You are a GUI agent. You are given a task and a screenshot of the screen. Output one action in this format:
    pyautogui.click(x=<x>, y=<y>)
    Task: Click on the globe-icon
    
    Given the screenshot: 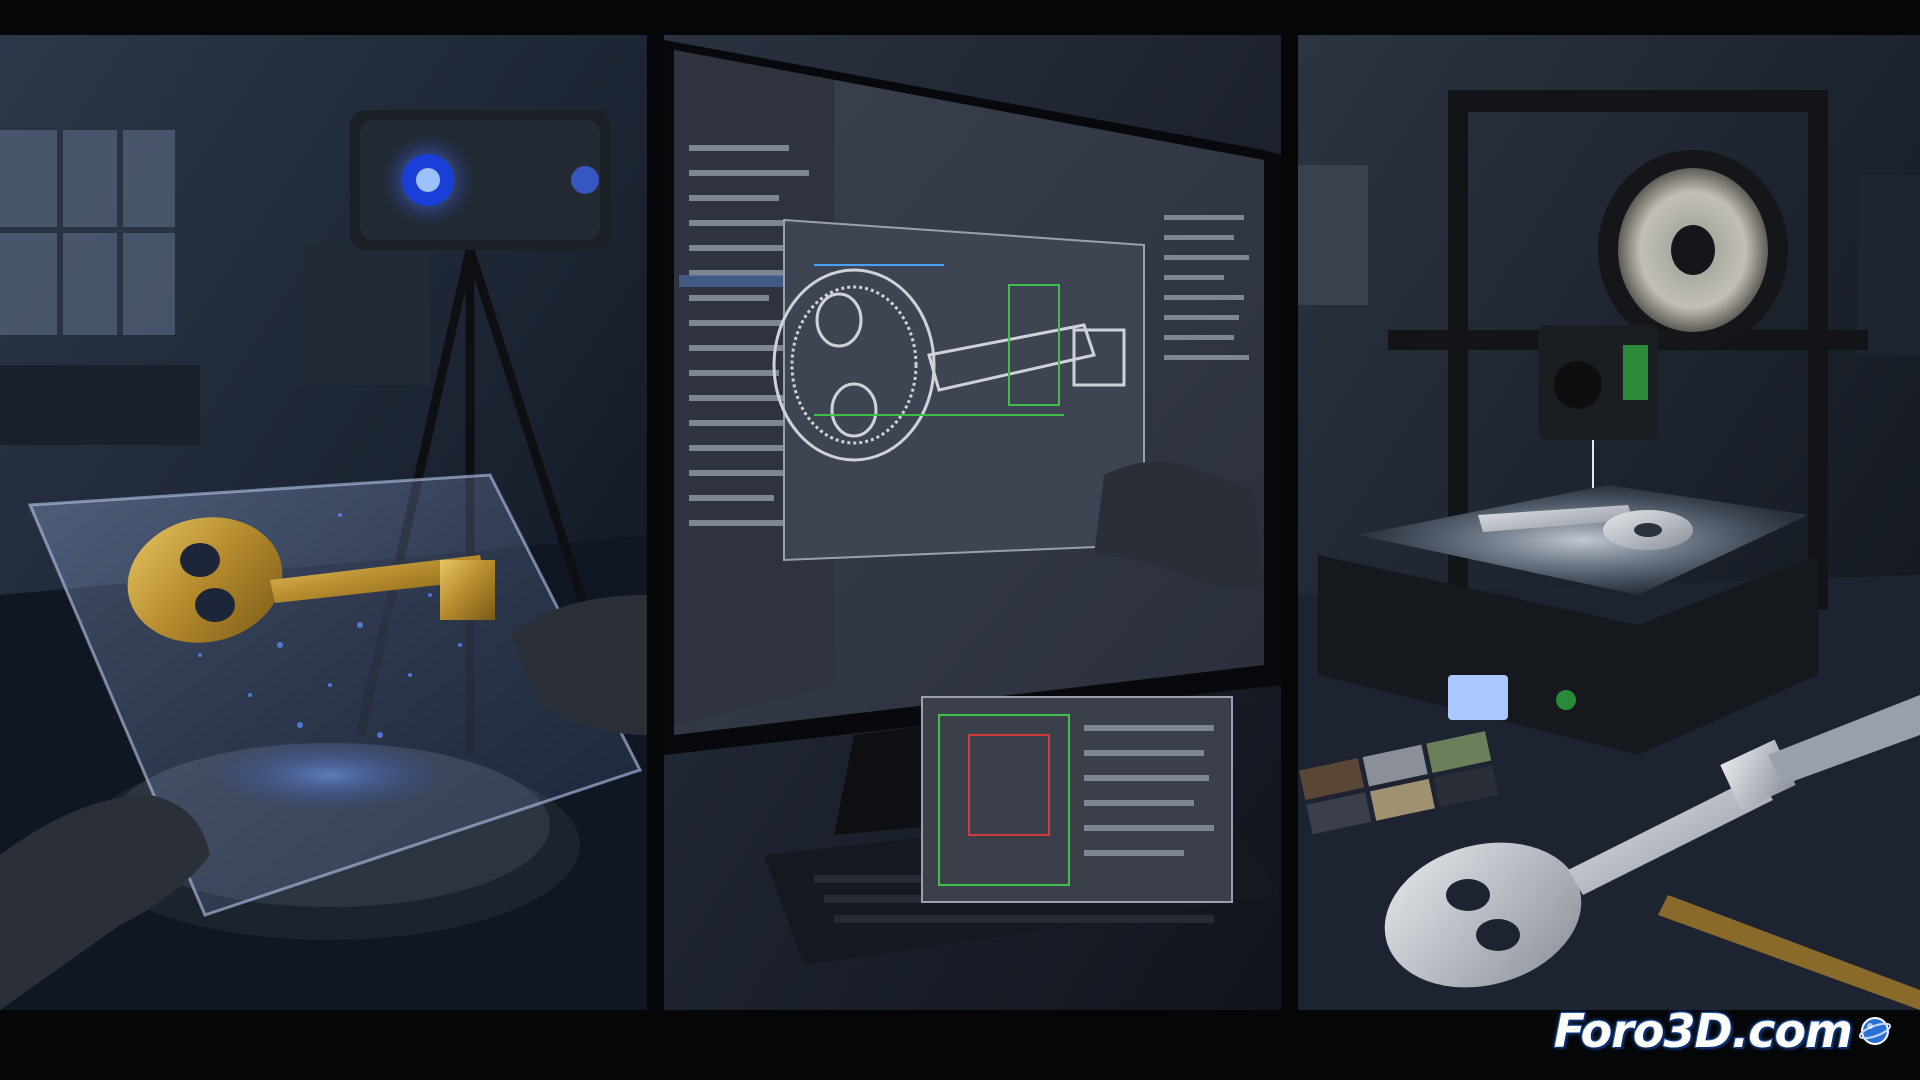 What is the action you would take?
    pyautogui.click(x=1875, y=1031)
    